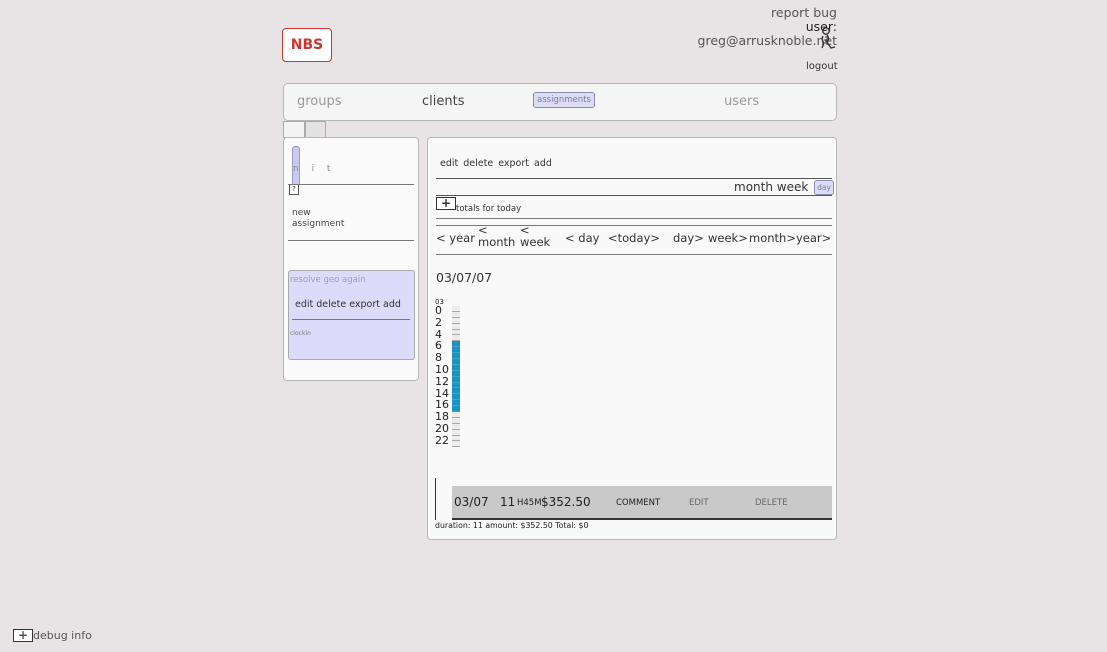 This screenshot has height=652, width=1107. I want to click on entry-amount: $352.50, so click(566, 502).